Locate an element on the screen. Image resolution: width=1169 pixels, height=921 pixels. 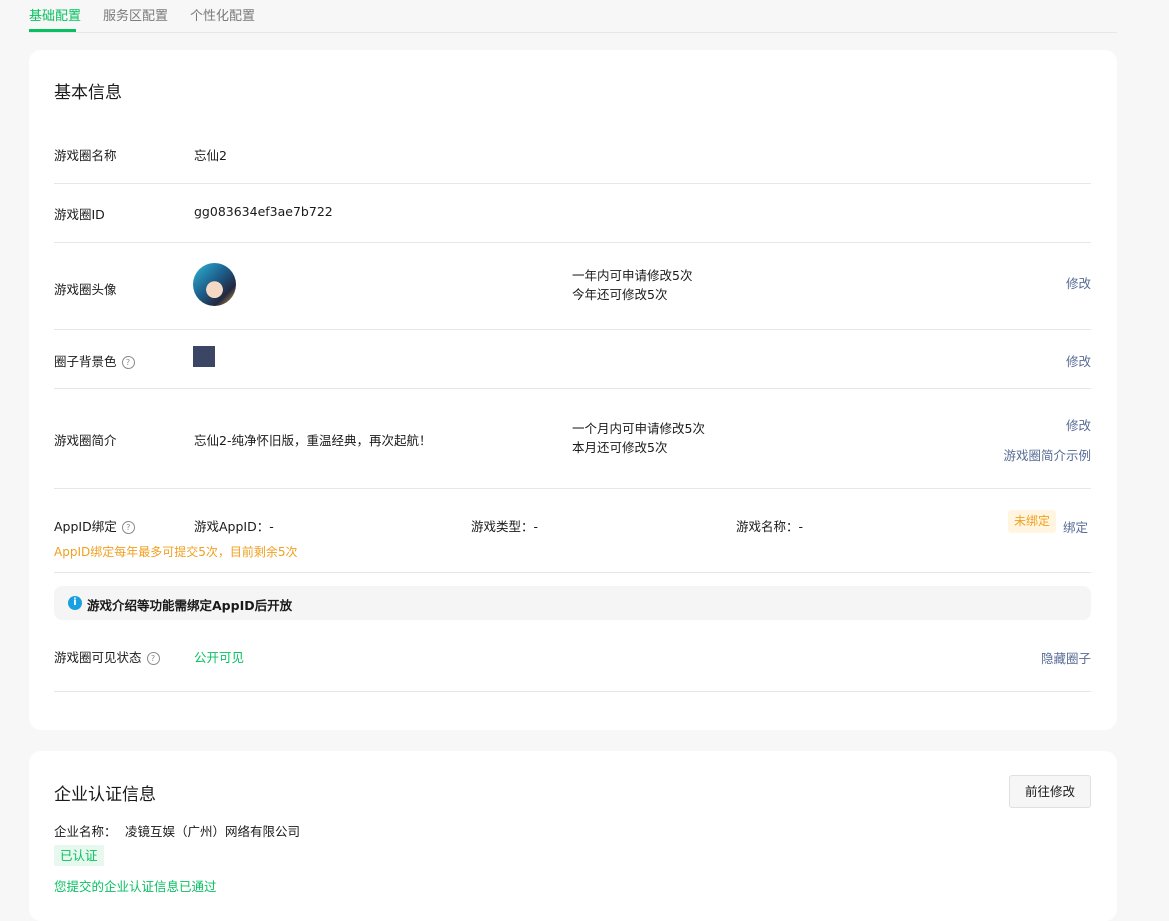
bg-color-swatch is located at coordinates (204, 356).